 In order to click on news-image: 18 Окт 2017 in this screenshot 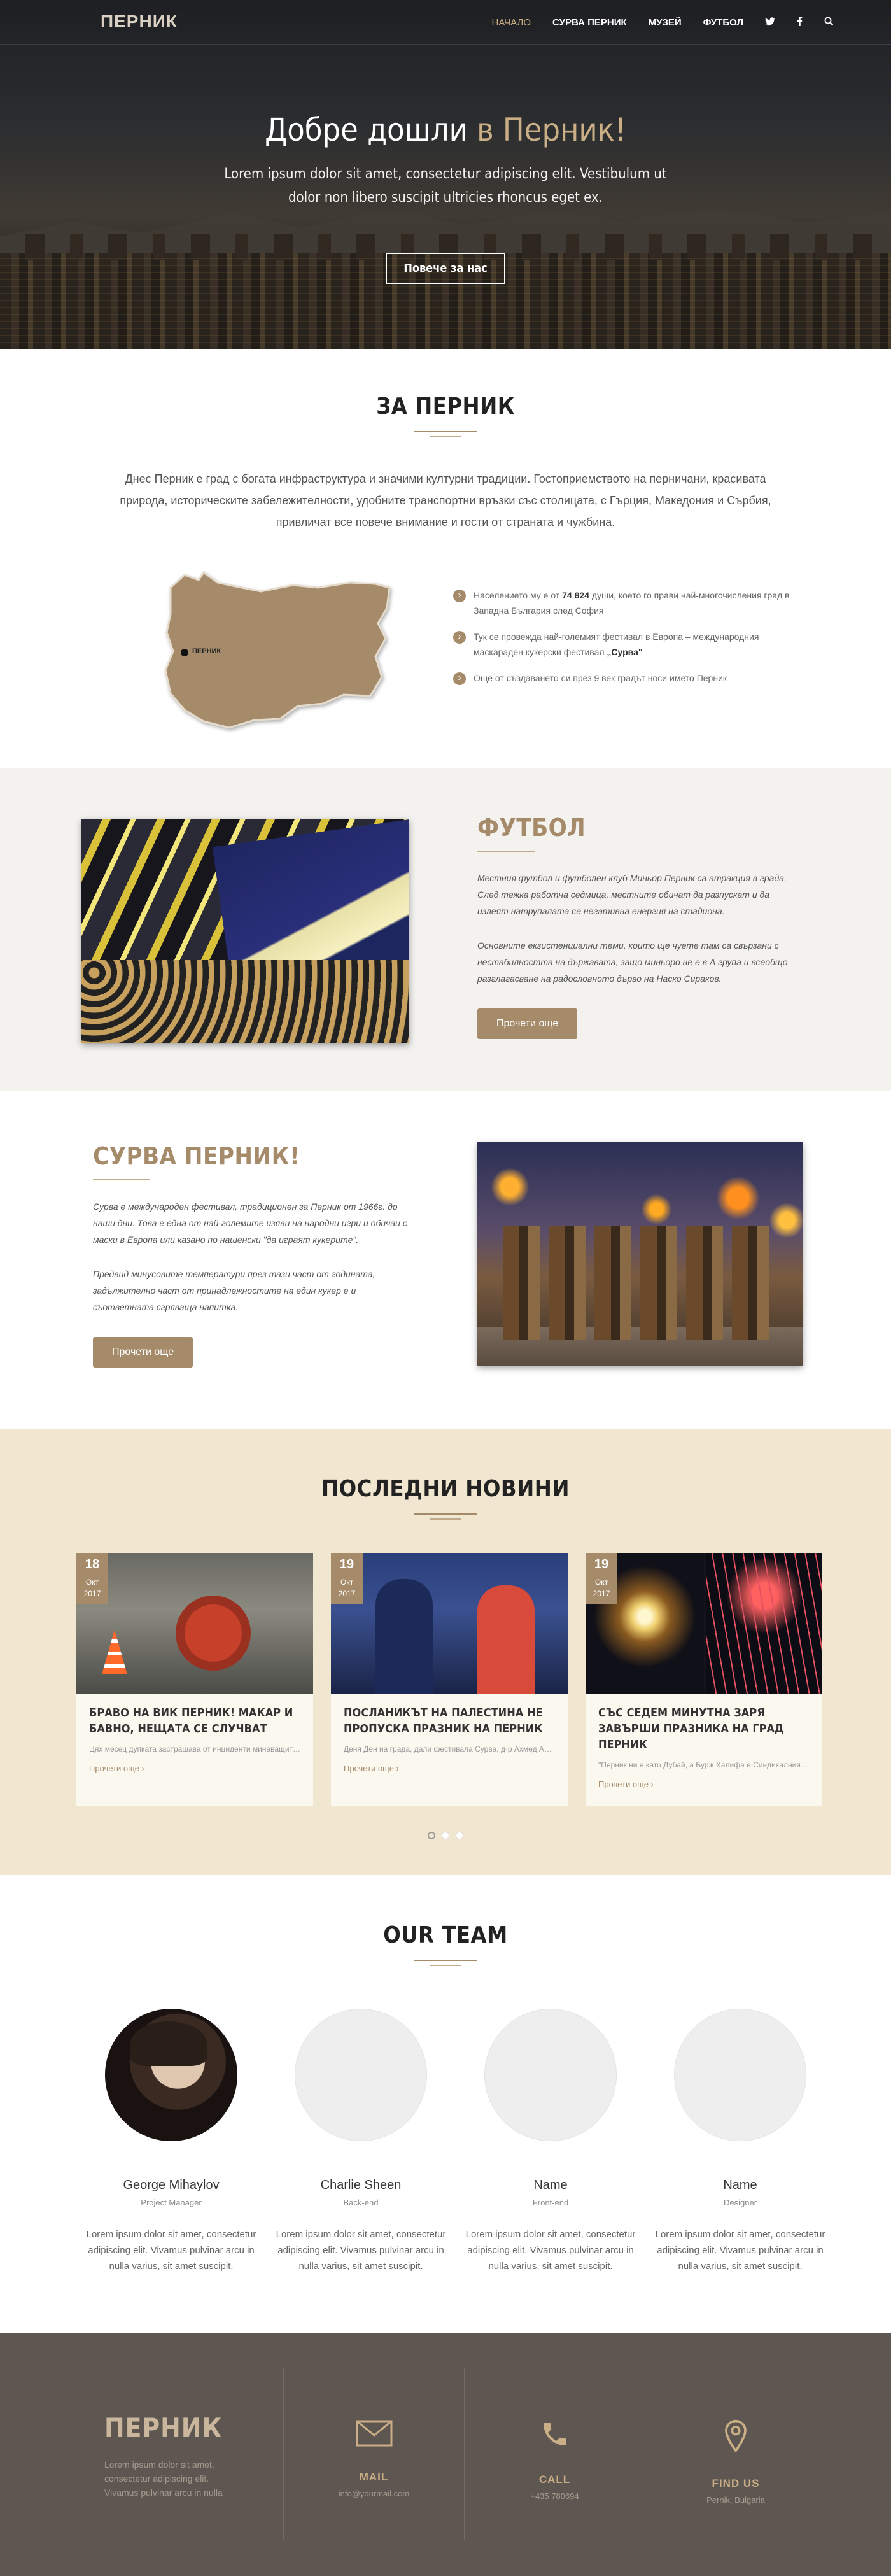, I will do `click(194, 1623)`.